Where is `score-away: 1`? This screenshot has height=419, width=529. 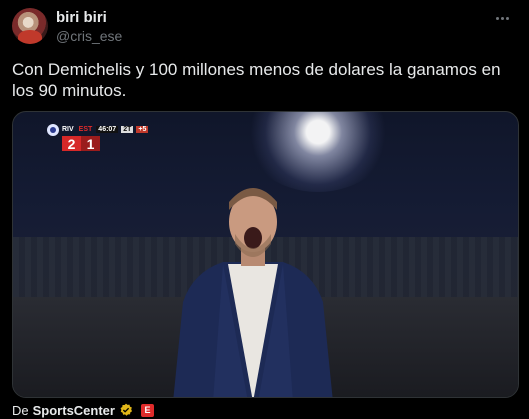 score-away: 1 is located at coordinates (90, 143).